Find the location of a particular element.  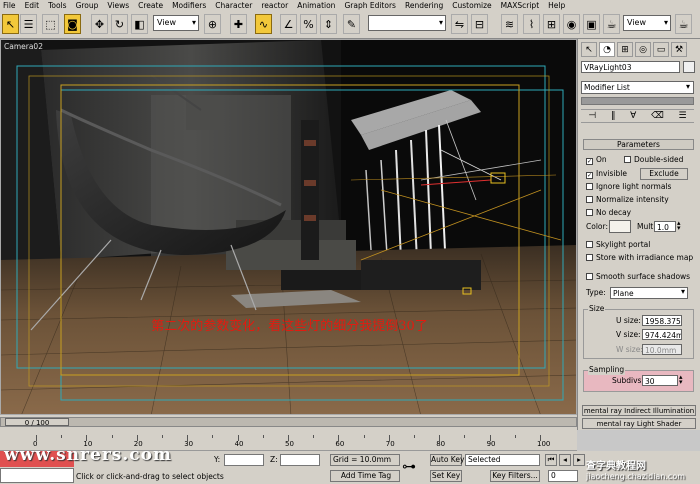

render-setup-icon: ▣ is located at coordinates (591, 24).